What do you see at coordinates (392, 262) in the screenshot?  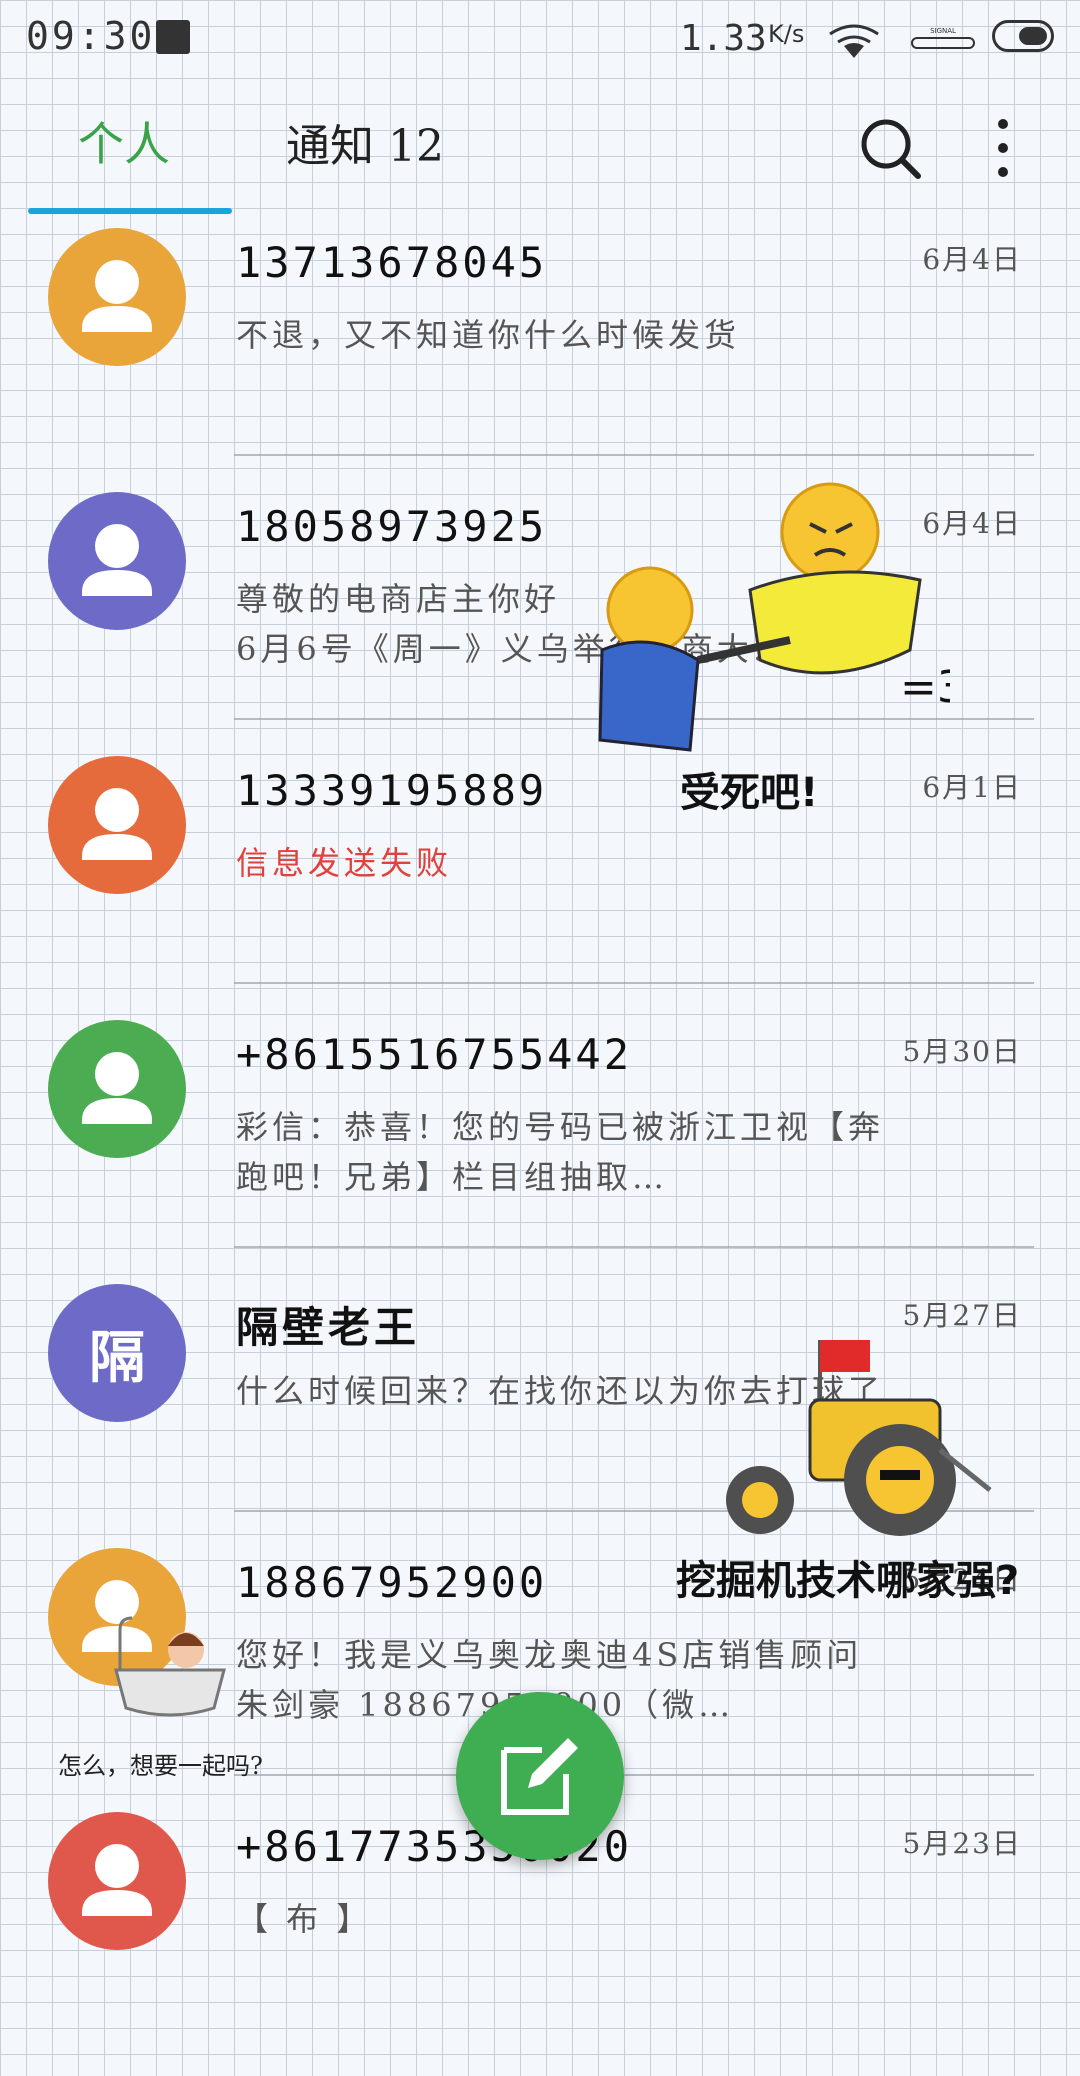 I see `sender: 13713678045` at bounding box center [392, 262].